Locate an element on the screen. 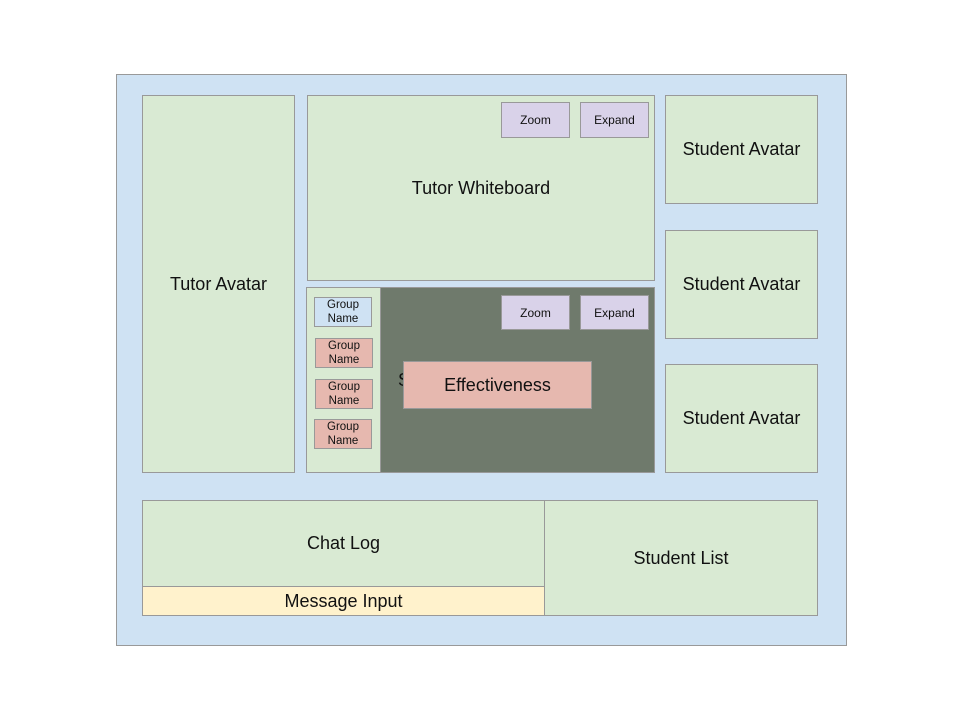 The image size is (960, 720). group-whiteboard-zoom-button: Zoom is located at coordinates (535, 312).